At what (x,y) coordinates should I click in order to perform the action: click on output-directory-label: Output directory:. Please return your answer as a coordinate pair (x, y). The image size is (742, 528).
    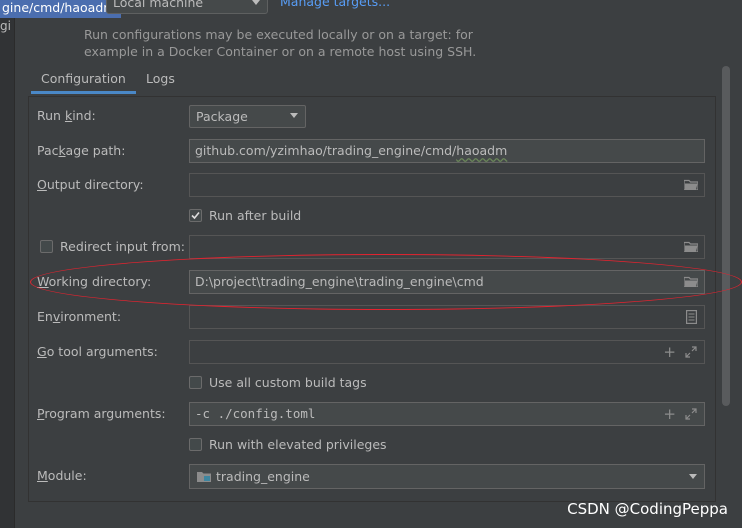
    Looking at the image, I should click on (90, 184).